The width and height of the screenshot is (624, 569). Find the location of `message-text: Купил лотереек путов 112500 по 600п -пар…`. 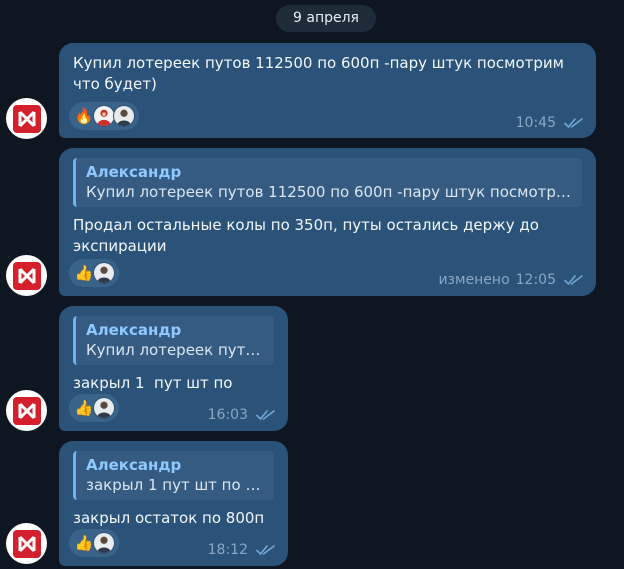

message-text: Купил лотереек путов 112500 по 600п -пар… is located at coordinates (321, 73).